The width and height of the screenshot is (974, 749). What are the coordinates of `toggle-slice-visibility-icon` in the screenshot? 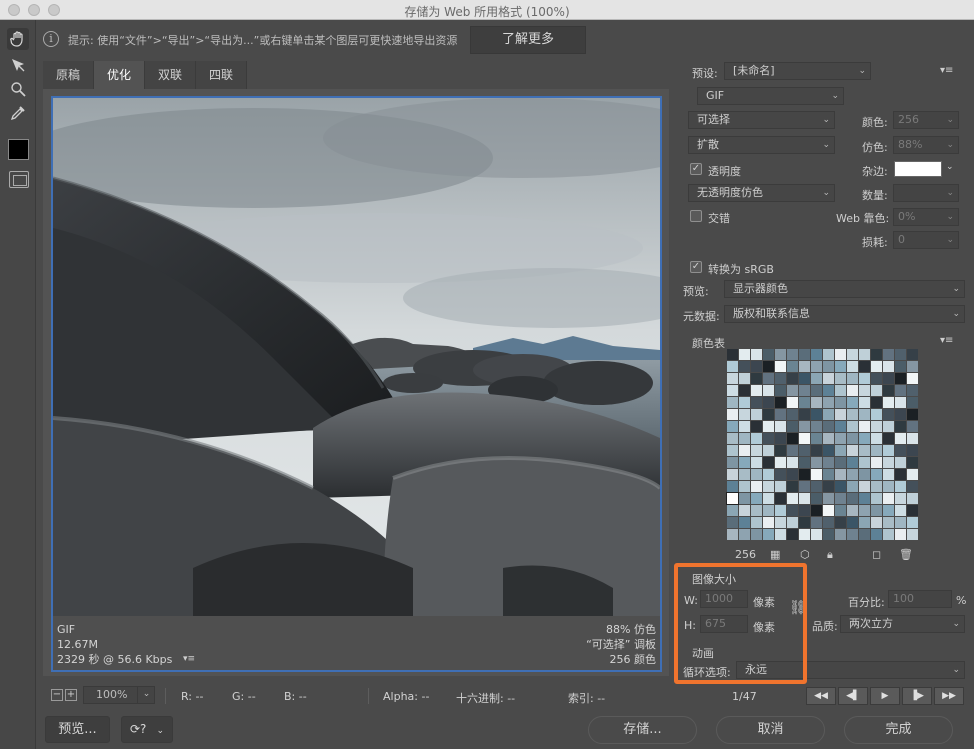 It's located at (19, 179).